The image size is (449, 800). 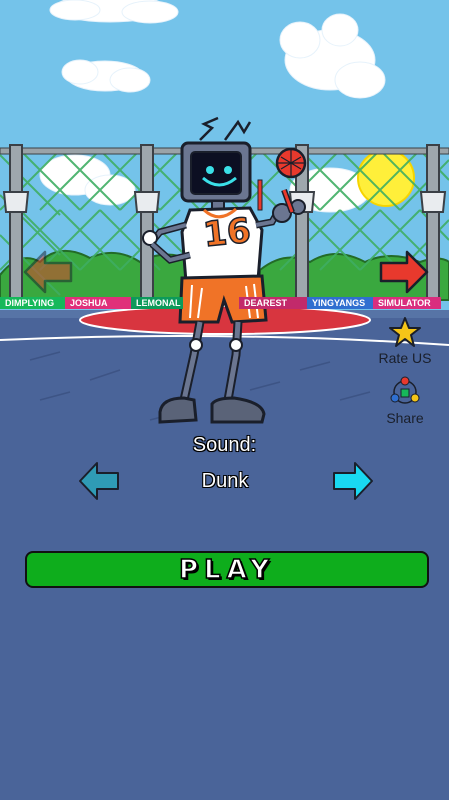 What do you see at coordinates (224, 445) in the screenshot?
I see `sound-title: Sound:` at bounding box center [224, 445].